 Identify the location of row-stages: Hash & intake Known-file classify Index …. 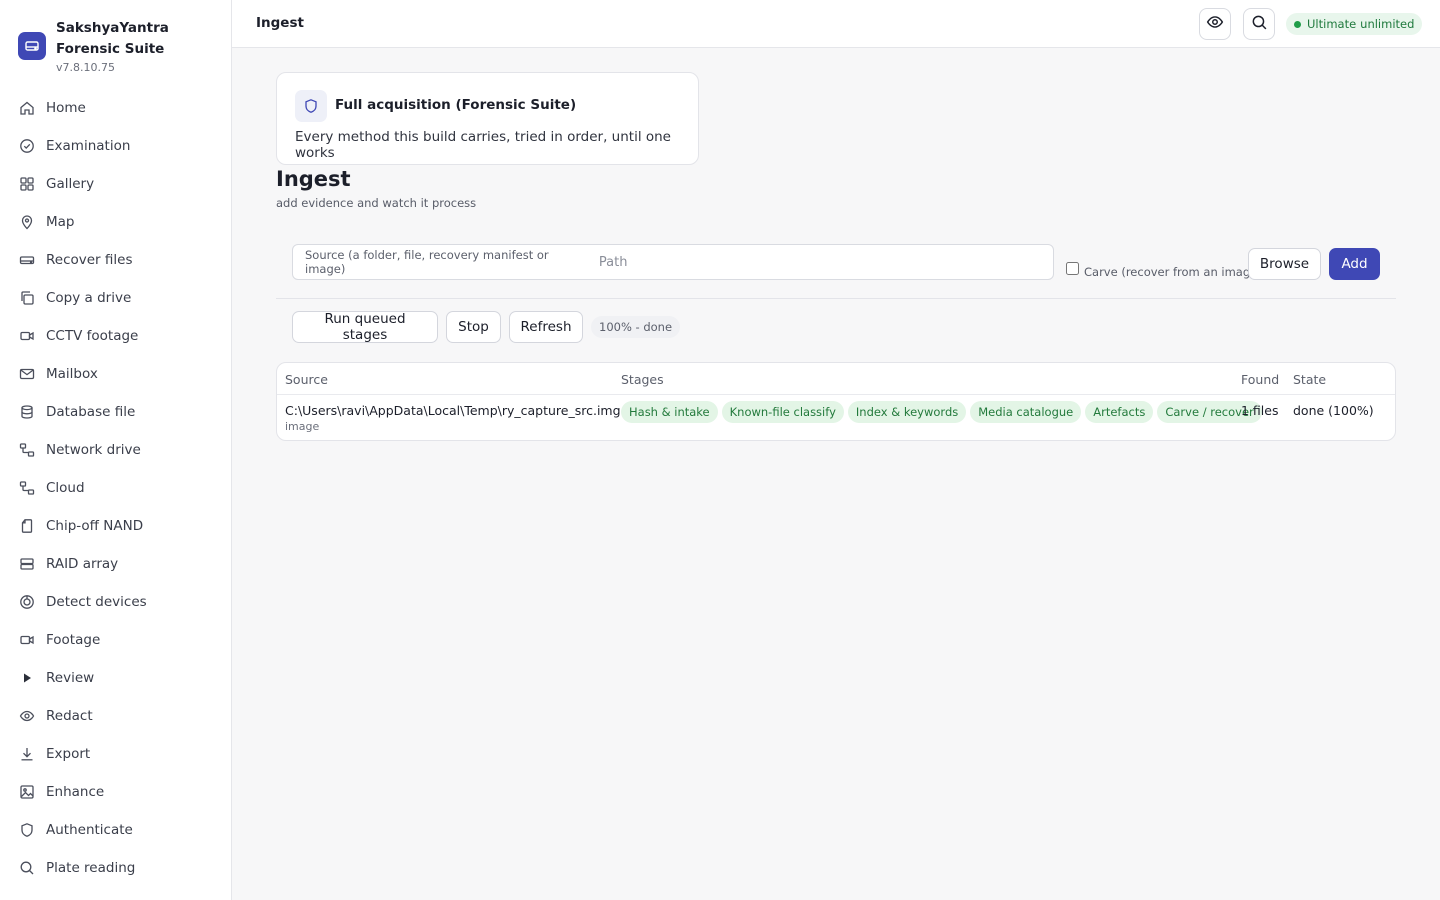
(943, 412).